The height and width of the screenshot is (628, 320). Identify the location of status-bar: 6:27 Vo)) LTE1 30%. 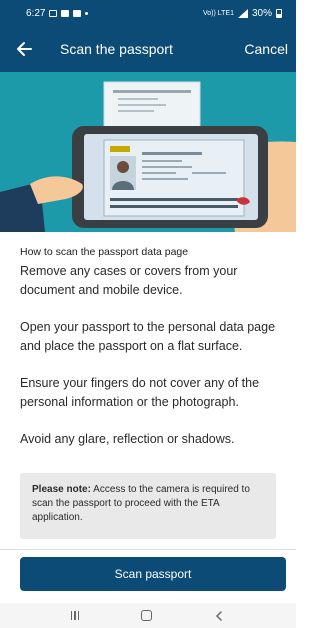
(148, 13).